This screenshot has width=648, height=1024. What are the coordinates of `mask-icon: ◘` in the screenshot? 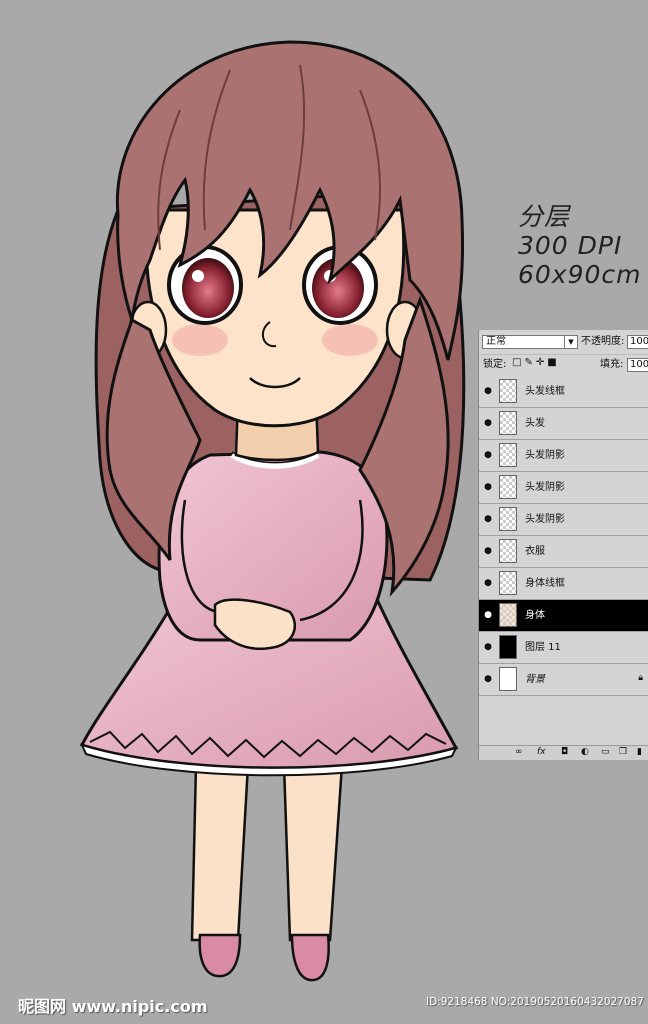 It's located at (564, 752).